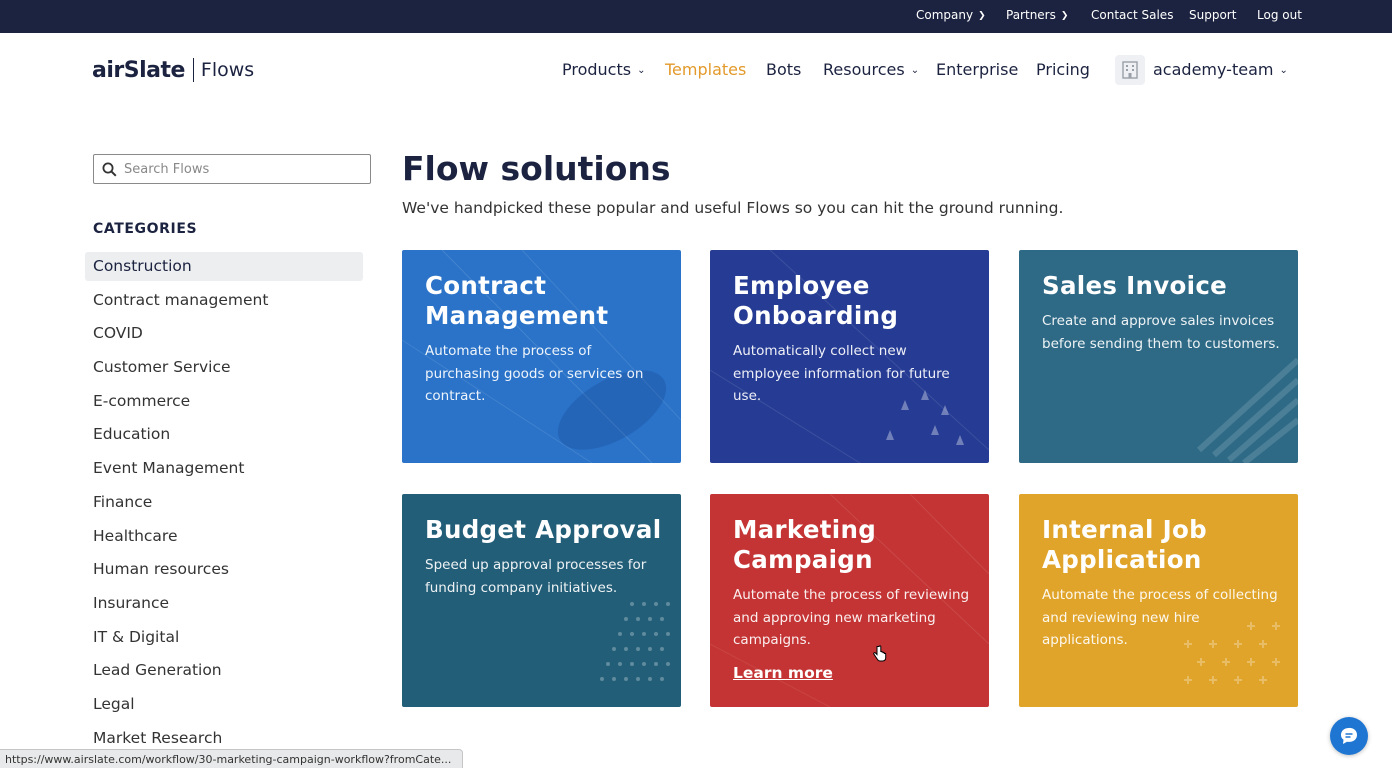 Image resolution: width=1392 pixels, height=768 pixels. Describe the element at coordinates (1213, 69) in the screenshot. I see `team-name: academy-team` at that location.